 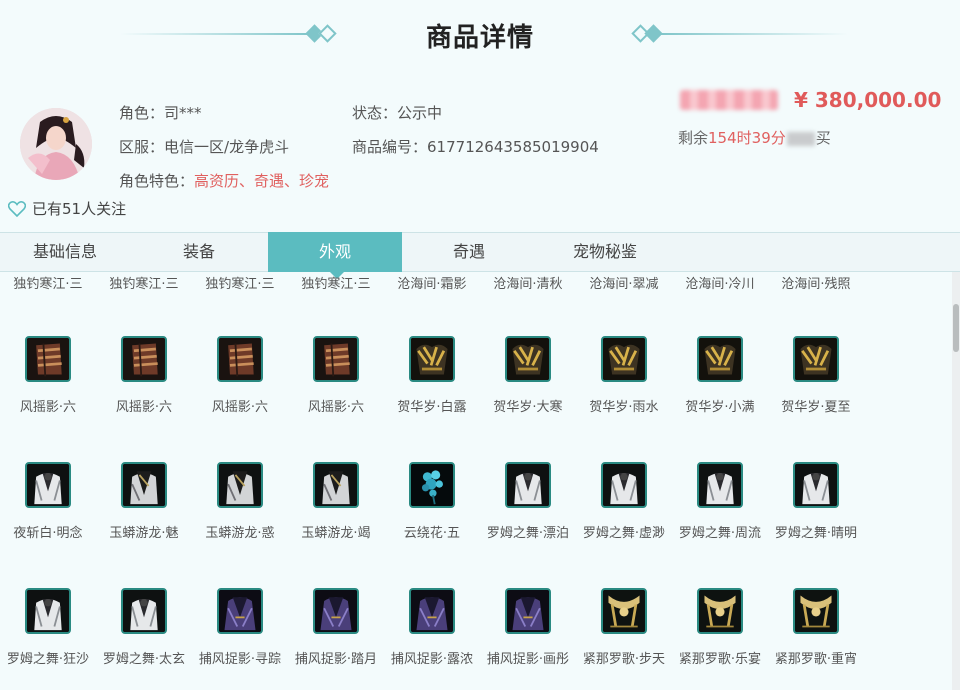 I want to click on tab-equipment: 装备, so click(x=199, y=252).